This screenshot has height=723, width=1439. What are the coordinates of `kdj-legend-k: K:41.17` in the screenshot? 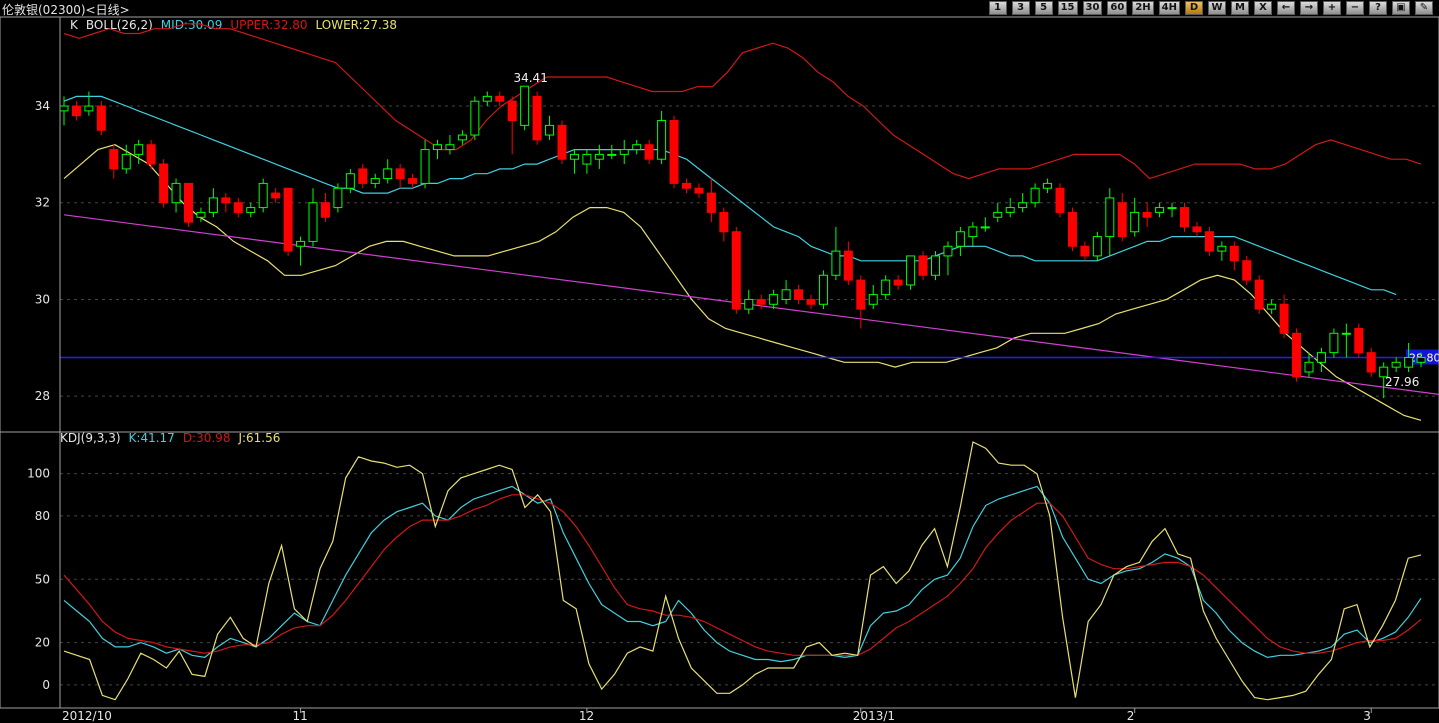 It's located at (152, 438).